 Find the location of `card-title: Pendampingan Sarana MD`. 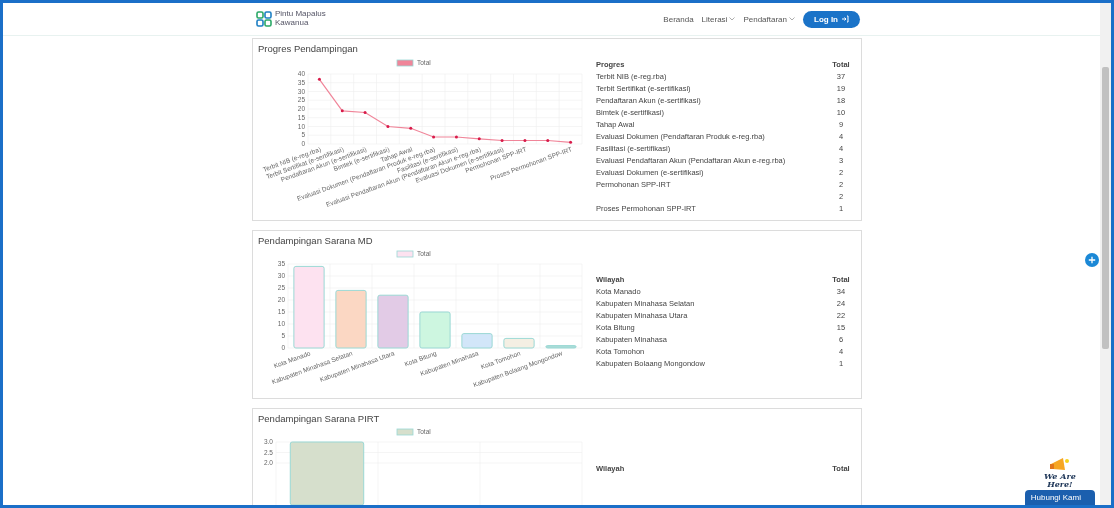

card-title: Pendampingan Sarana MD is located at coordinates (316, 240).